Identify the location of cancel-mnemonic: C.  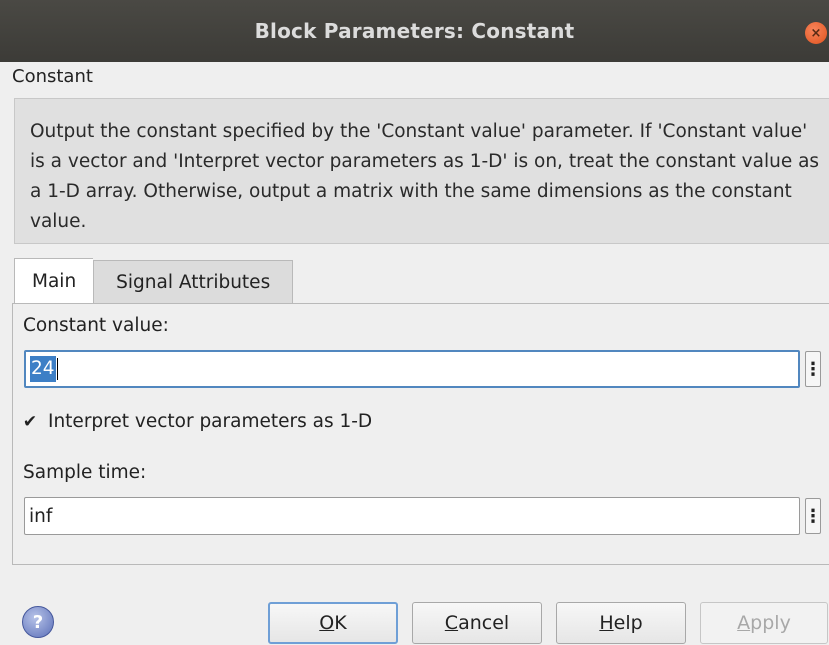
(451, 623).